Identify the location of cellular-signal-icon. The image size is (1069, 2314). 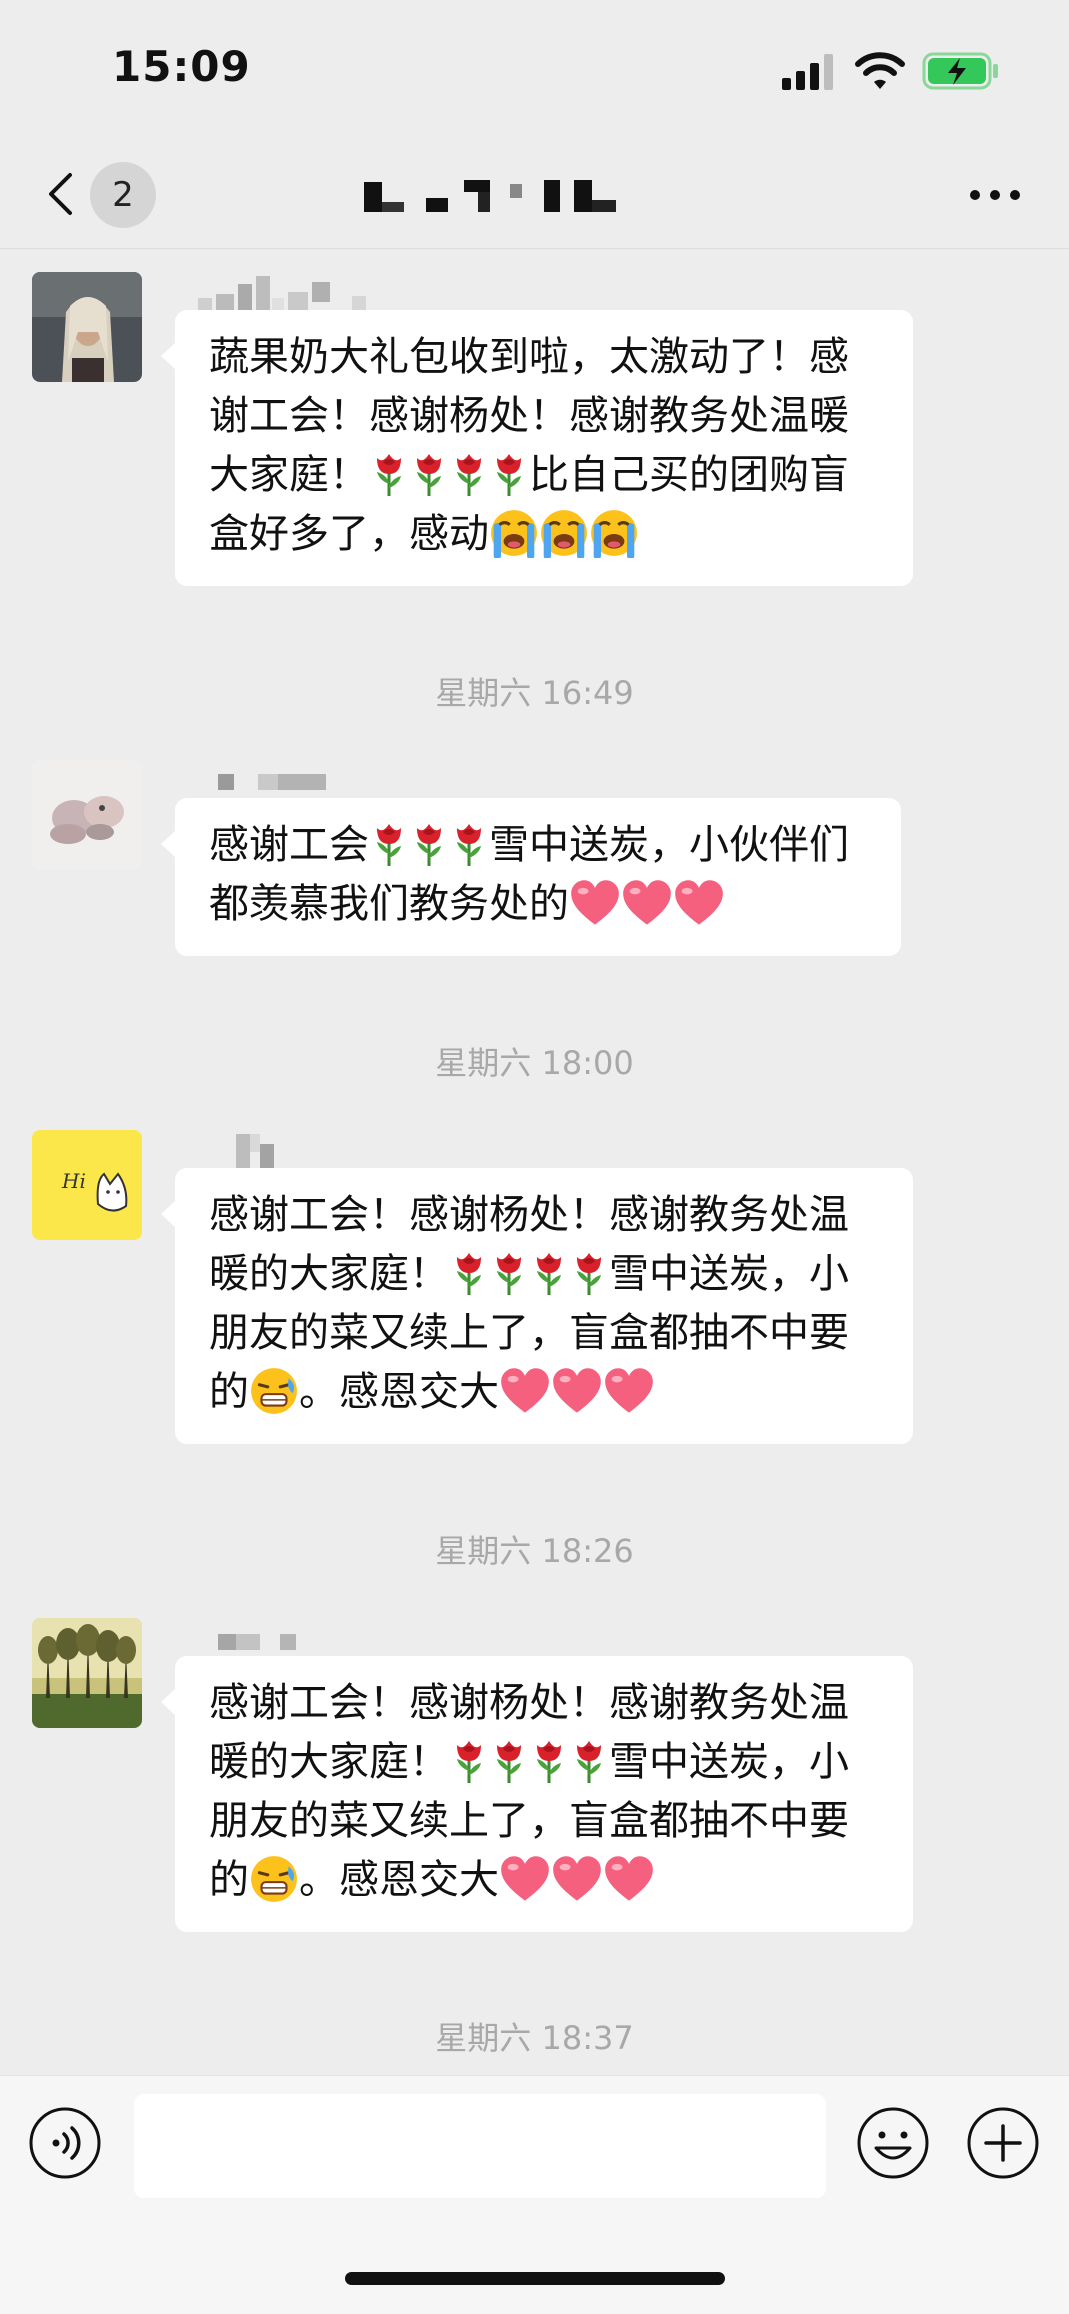
(807, 72).